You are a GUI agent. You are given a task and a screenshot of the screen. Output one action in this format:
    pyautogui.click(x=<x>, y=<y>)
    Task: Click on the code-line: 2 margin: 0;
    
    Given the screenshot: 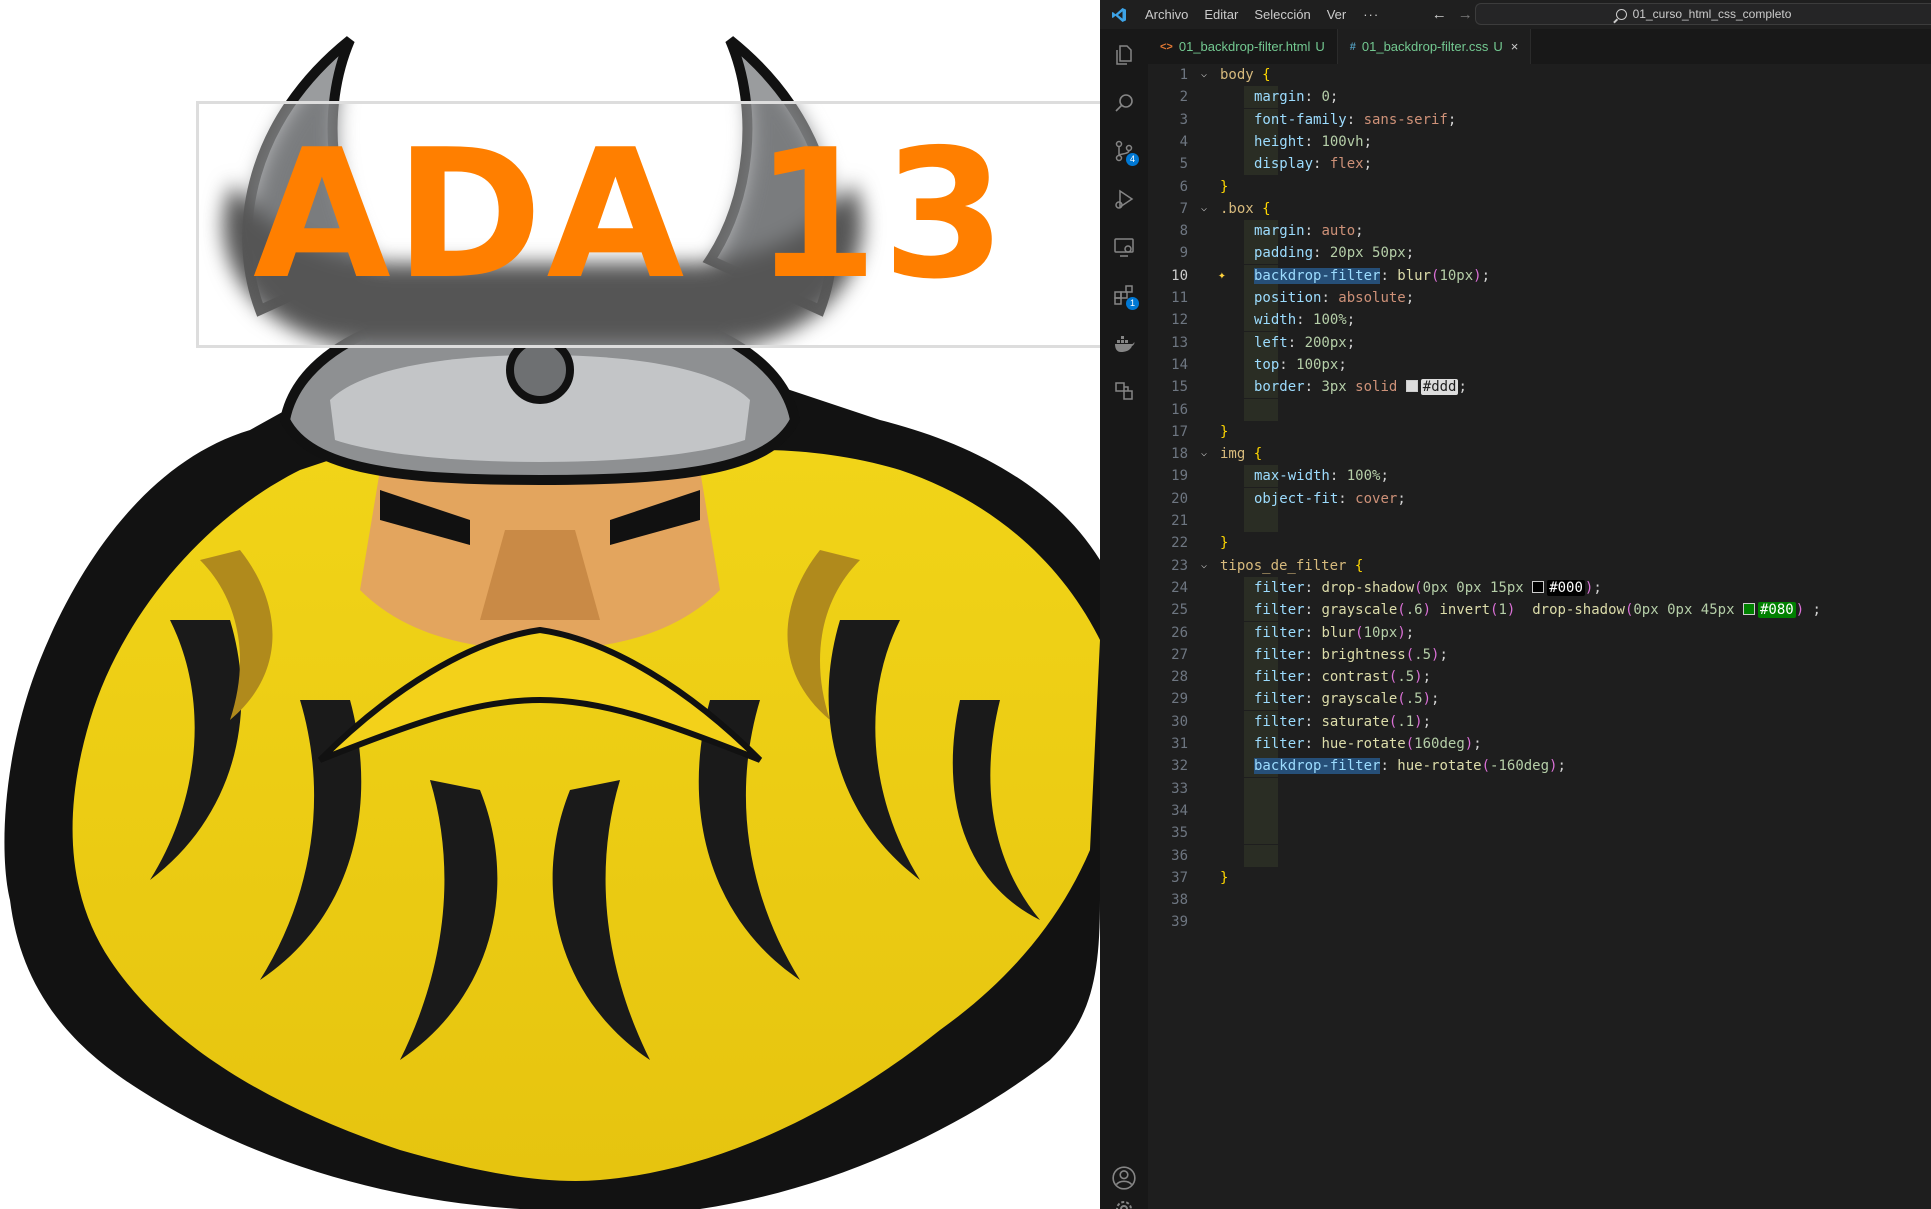 What is the action you would take?
    pyautogui.click(x=1539, y=97)
    